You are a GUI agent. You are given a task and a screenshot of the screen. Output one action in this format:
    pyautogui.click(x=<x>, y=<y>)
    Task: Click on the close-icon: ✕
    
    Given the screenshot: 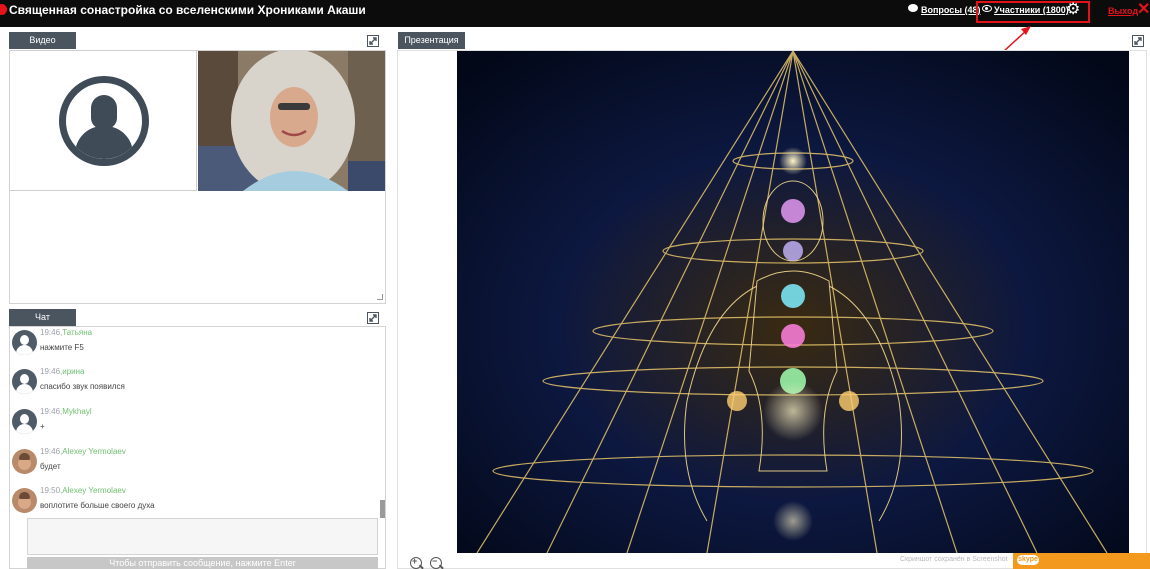 What is the action you would take?
    pyautogui.click(x=1143, y=10)
    